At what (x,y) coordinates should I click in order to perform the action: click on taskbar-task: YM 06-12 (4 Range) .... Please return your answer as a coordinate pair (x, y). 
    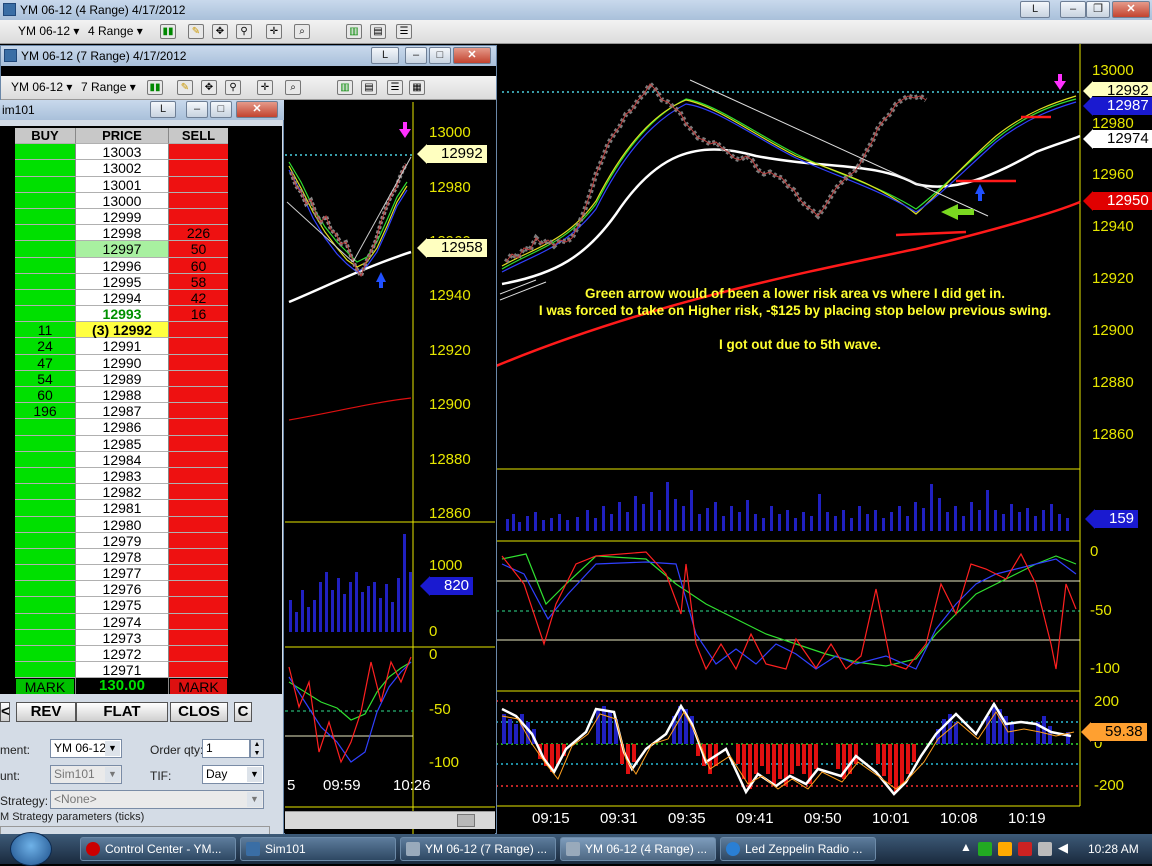
    Looking at the image, I should click on (638, 849).